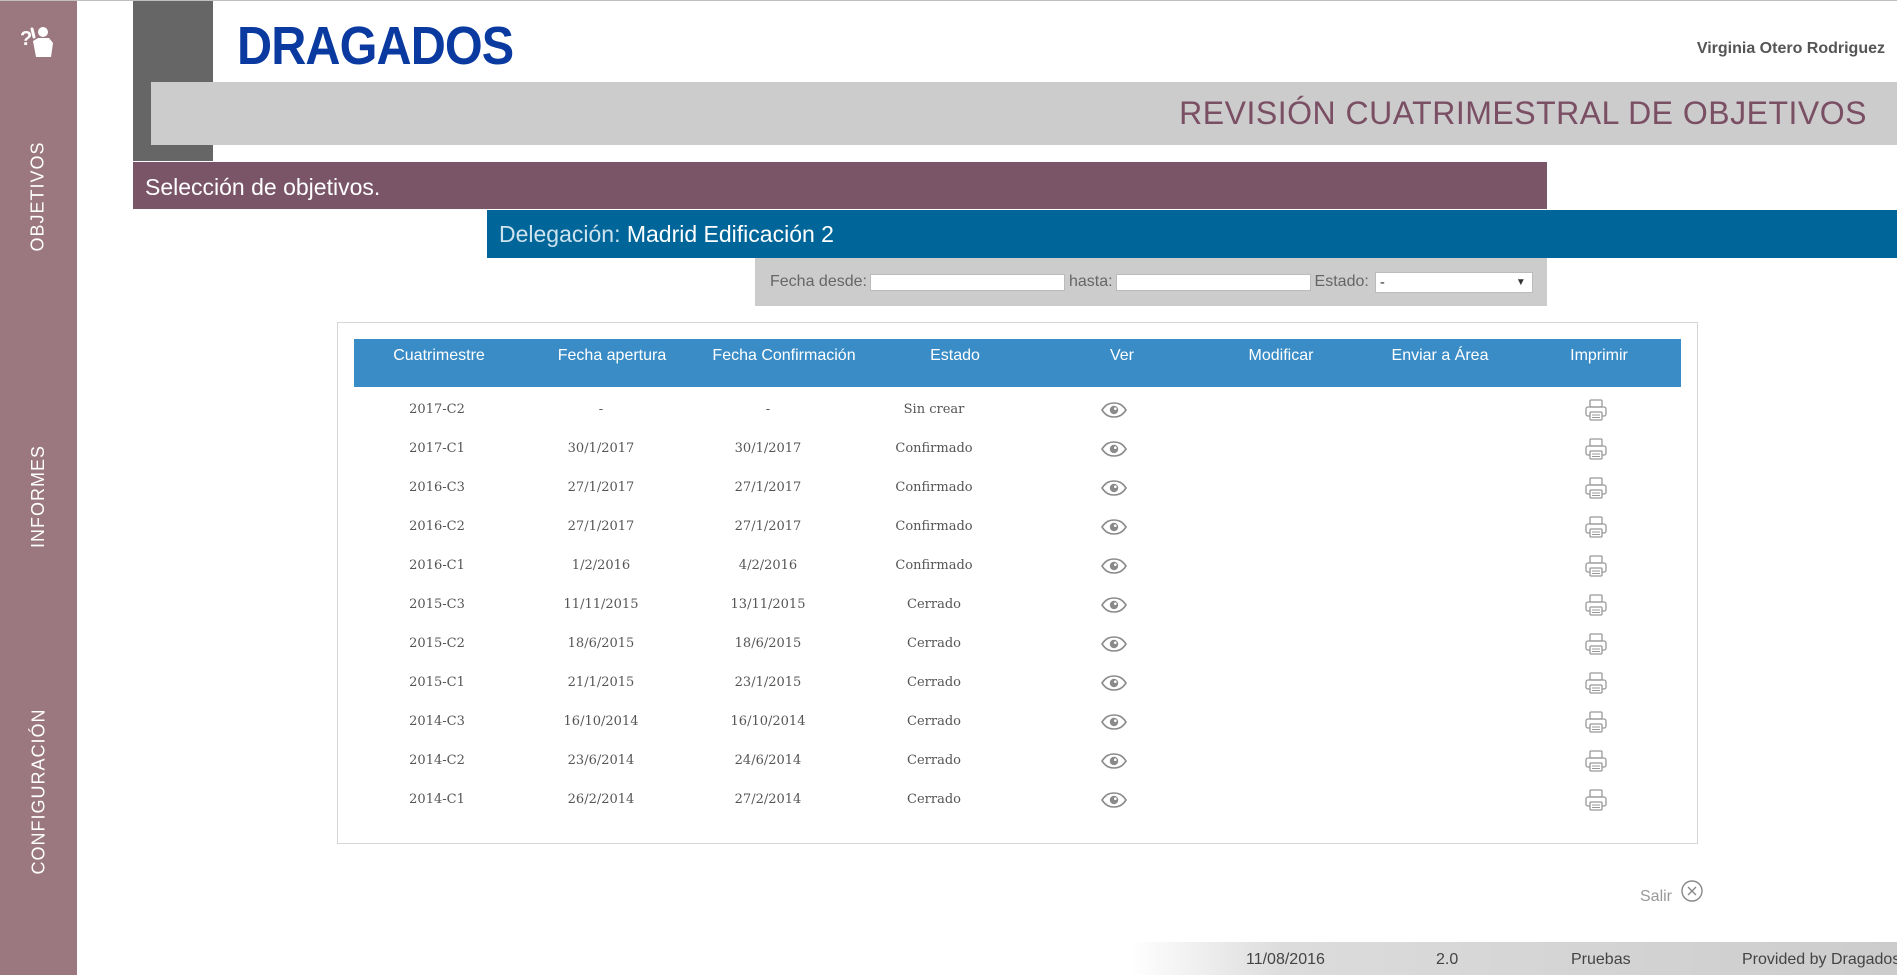 The image size is (1897, 975). I want to click on estado-label: Estado:, so click(1341, 281).